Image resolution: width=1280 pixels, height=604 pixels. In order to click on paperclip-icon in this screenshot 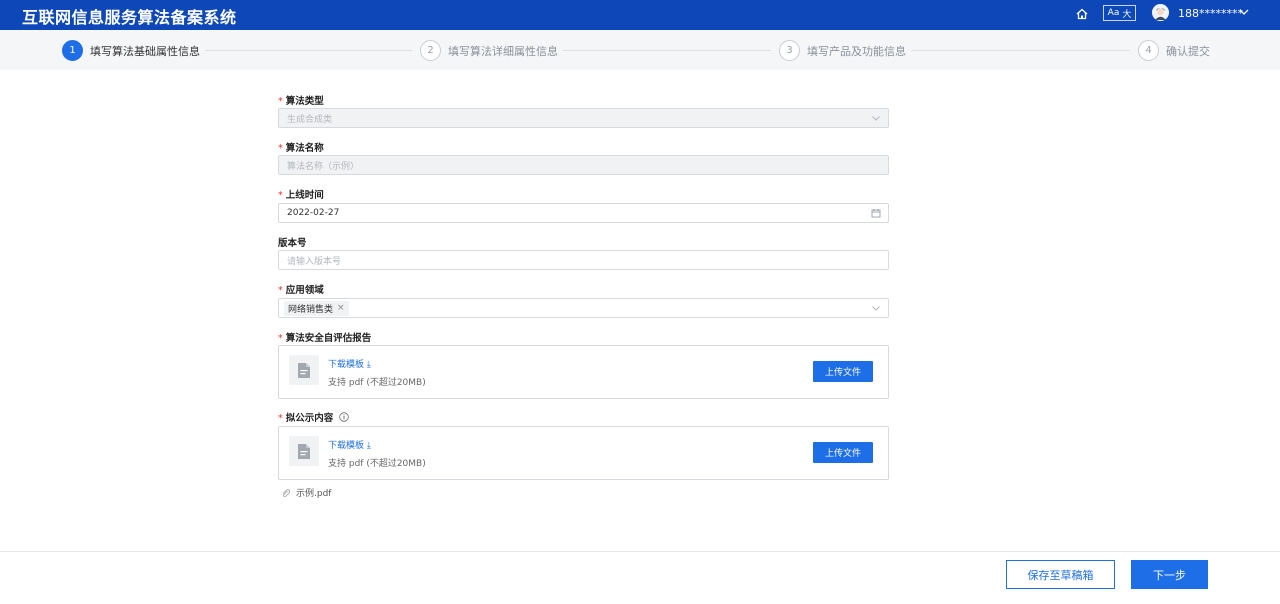, I will do `click(286, 492)`.